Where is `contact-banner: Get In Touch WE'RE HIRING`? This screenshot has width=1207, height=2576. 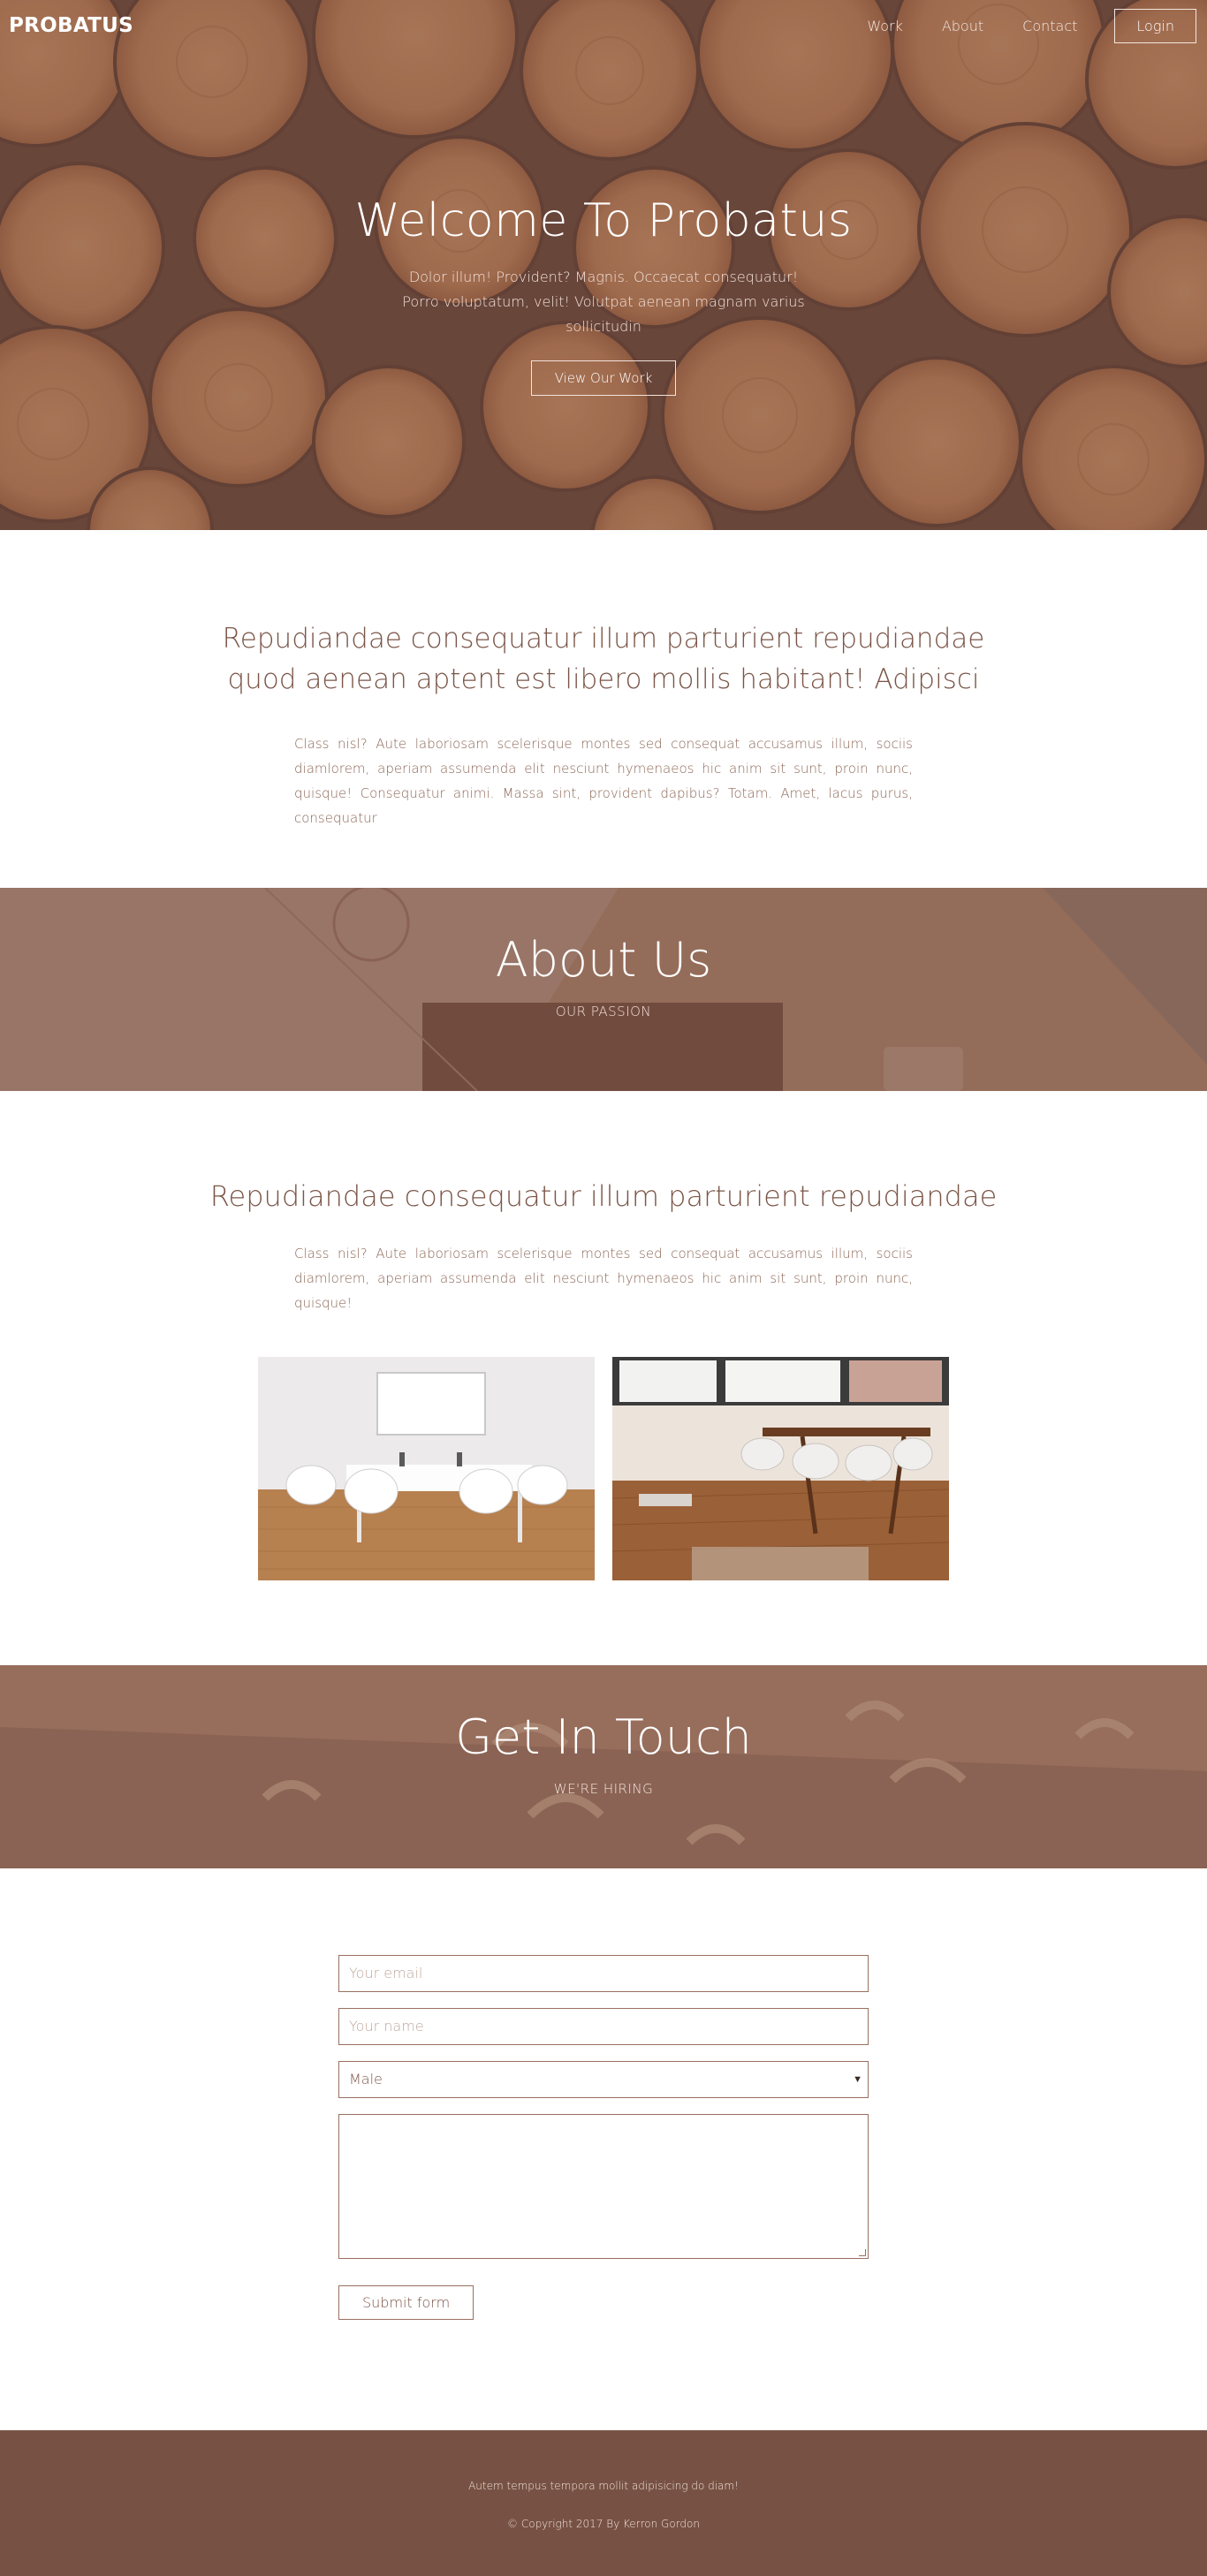
contact-banner: Get In Touch WE'RE HIRING is located at coordinates (603, 1767).